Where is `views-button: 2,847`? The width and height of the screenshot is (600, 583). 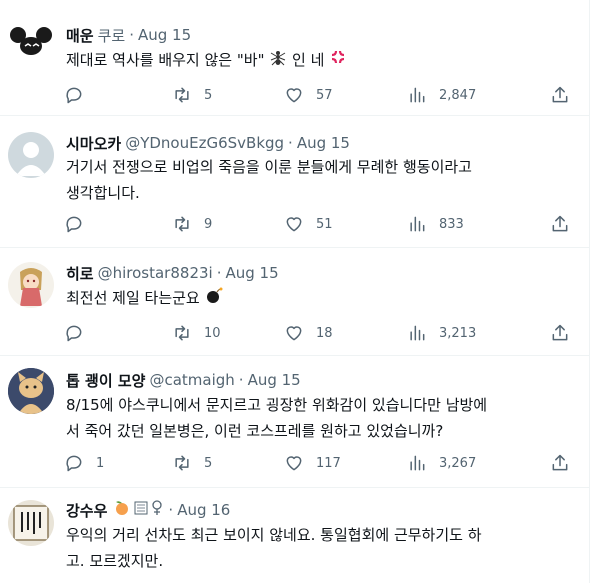
views-button: 2,847 is located at coordinates (441, 95).